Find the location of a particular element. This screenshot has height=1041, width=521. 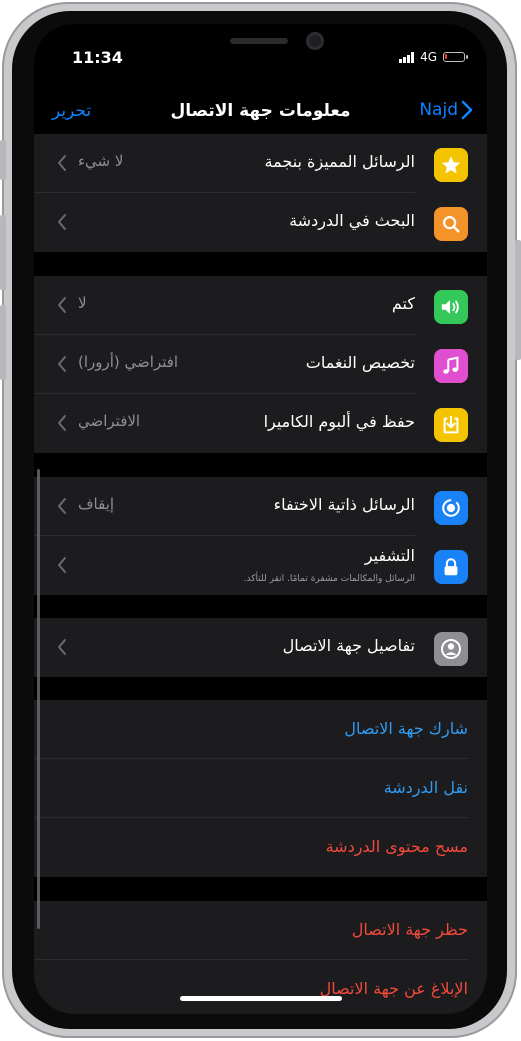

contact-icon is located at coordinates (451, 649).